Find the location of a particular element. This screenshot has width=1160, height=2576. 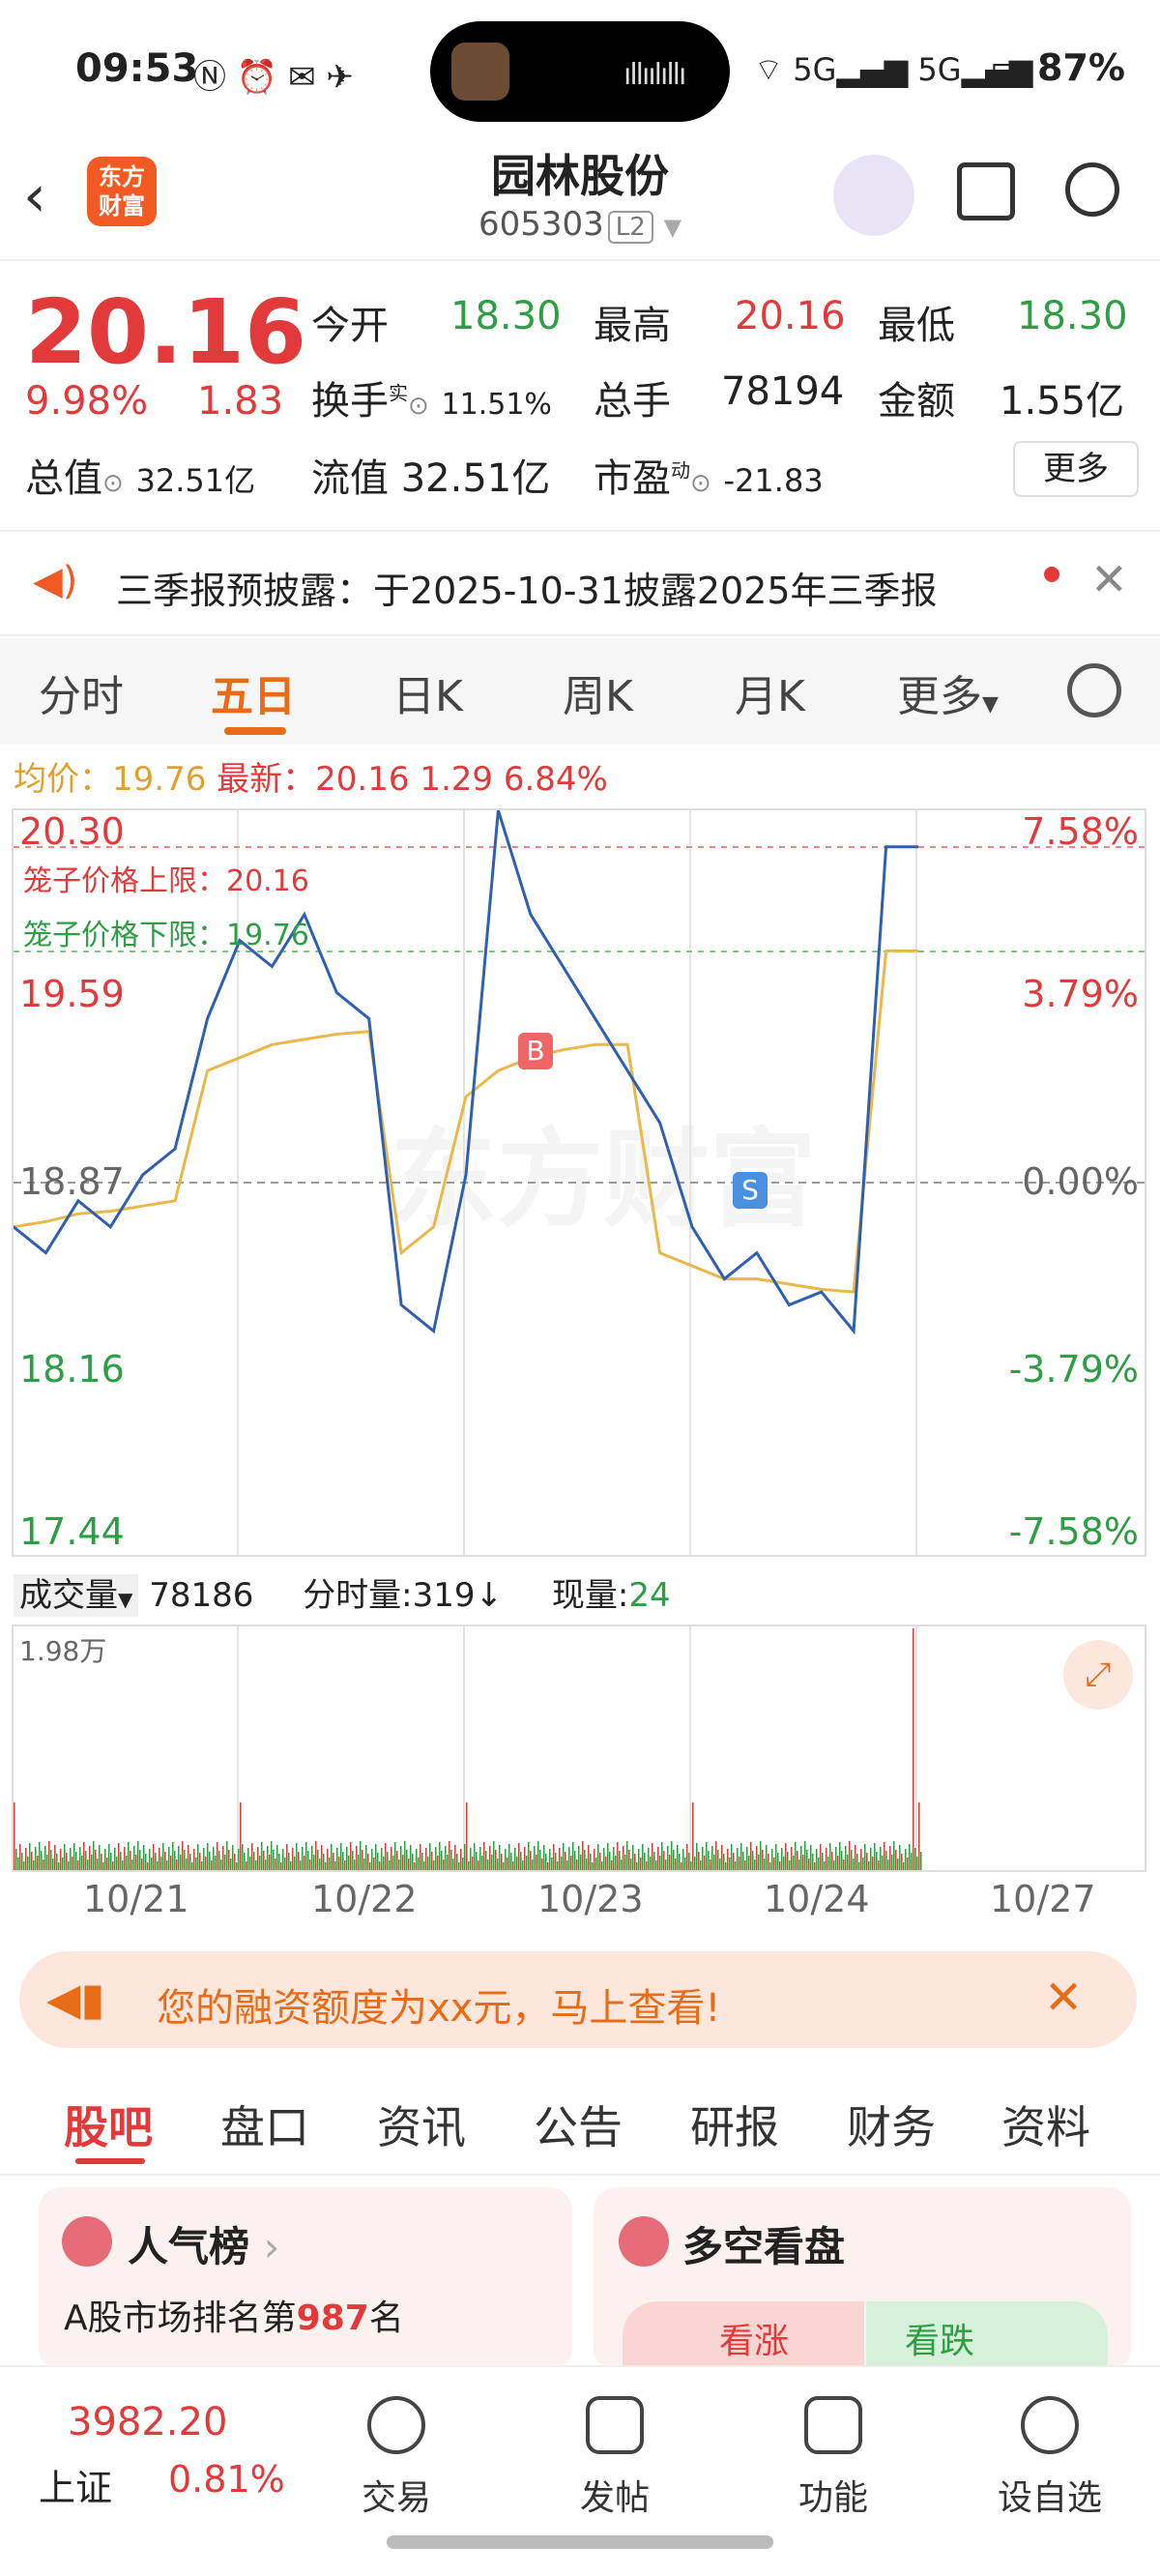

ai-assistant-icon is located at coordinates (873, 195).